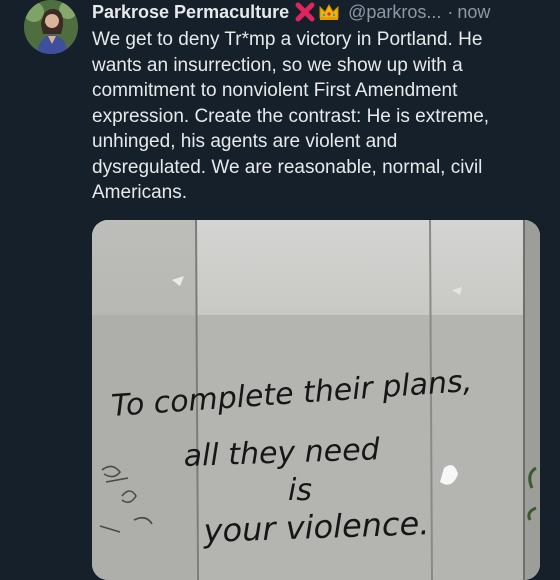 The height and width of the screenshot is (580, 560). Describe the element at coordinates (473, 12) in the screenshot. I see `timestamp: now` at that location.